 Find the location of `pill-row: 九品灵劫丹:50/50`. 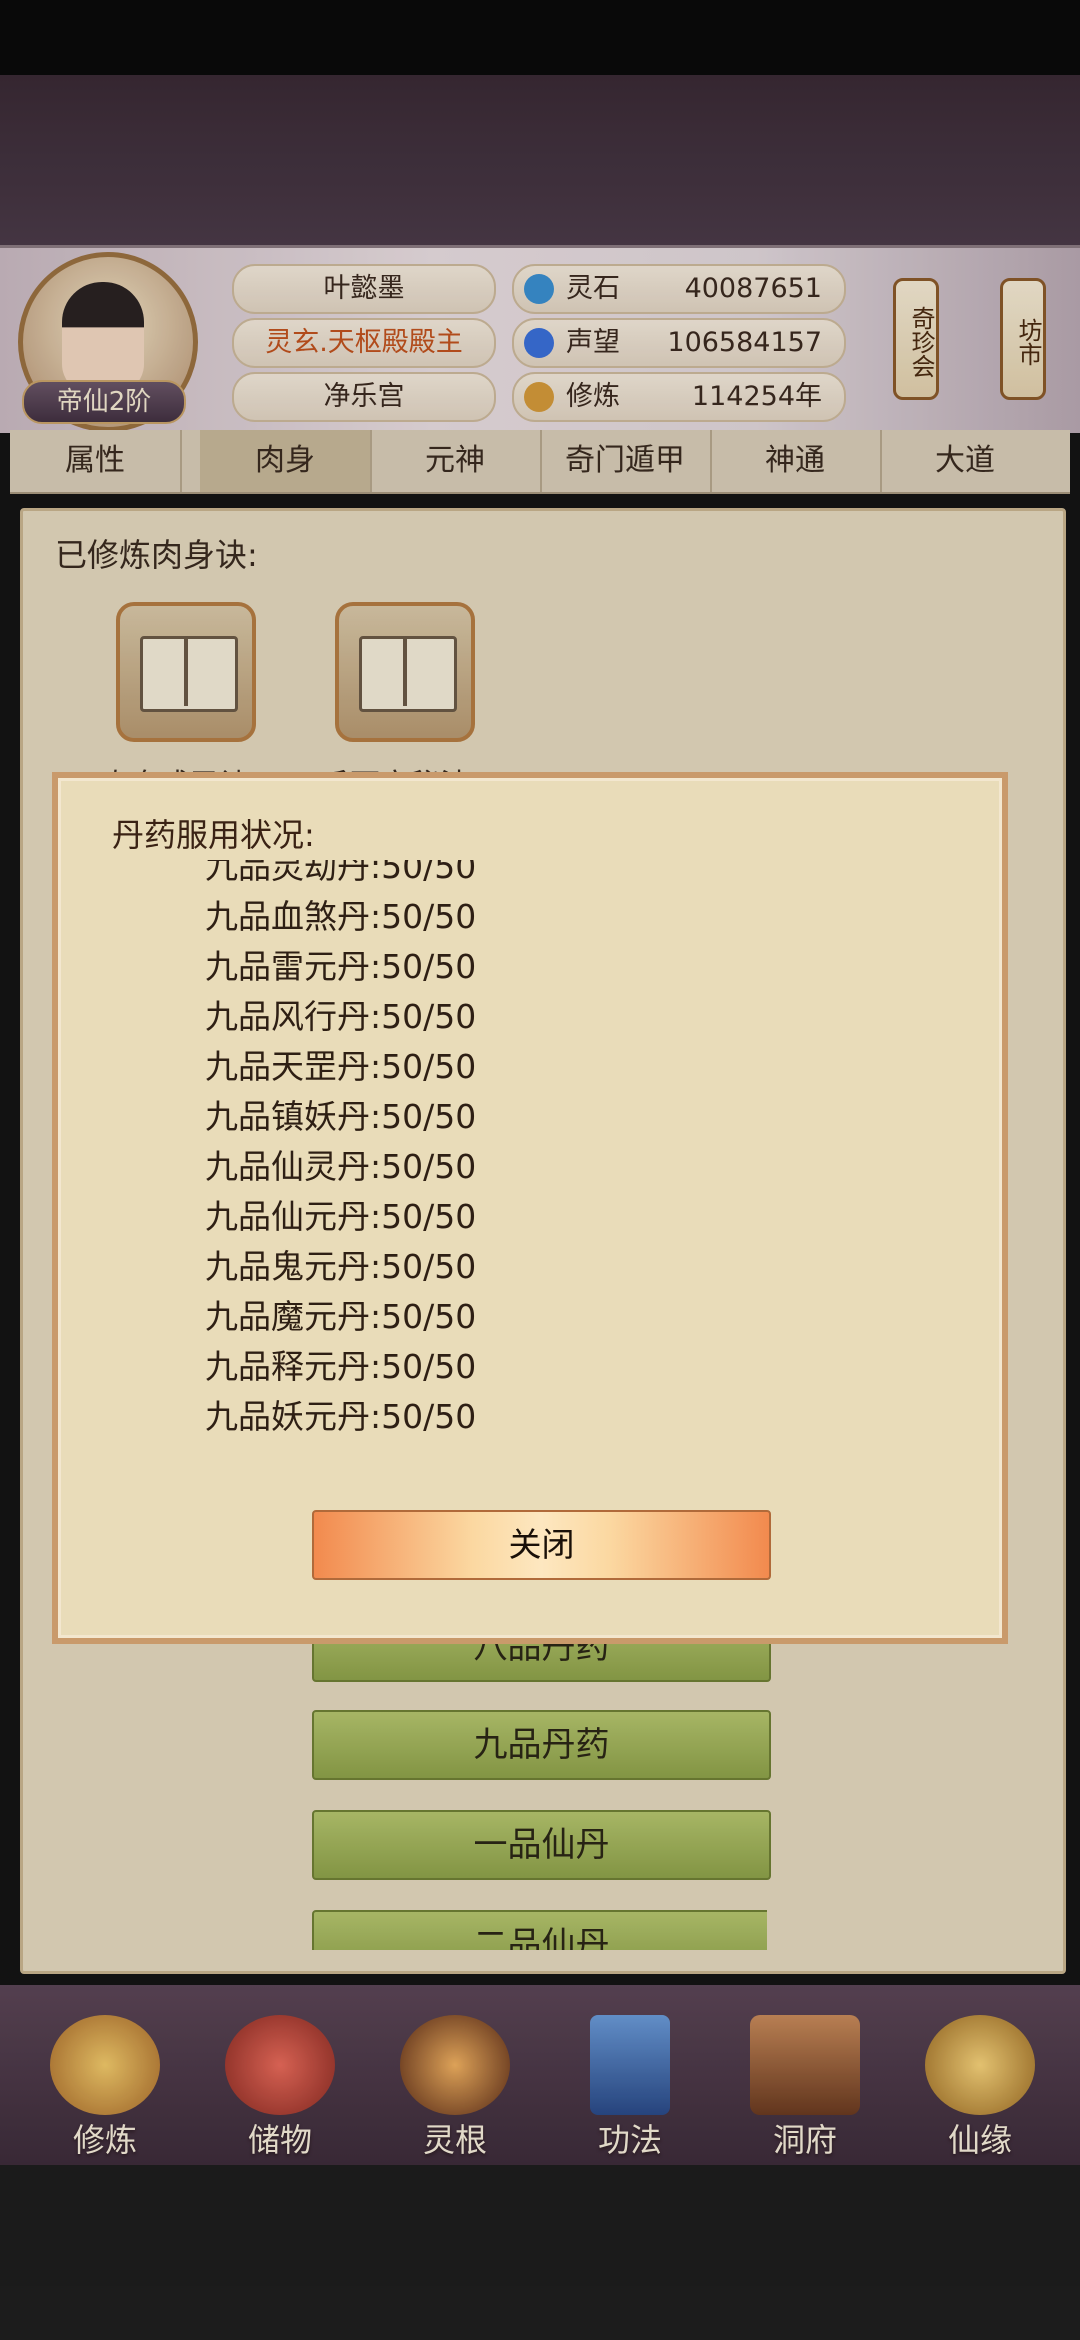

pill-row: 九品灵劫丹:50/50 is located at coordinates (341, 873).